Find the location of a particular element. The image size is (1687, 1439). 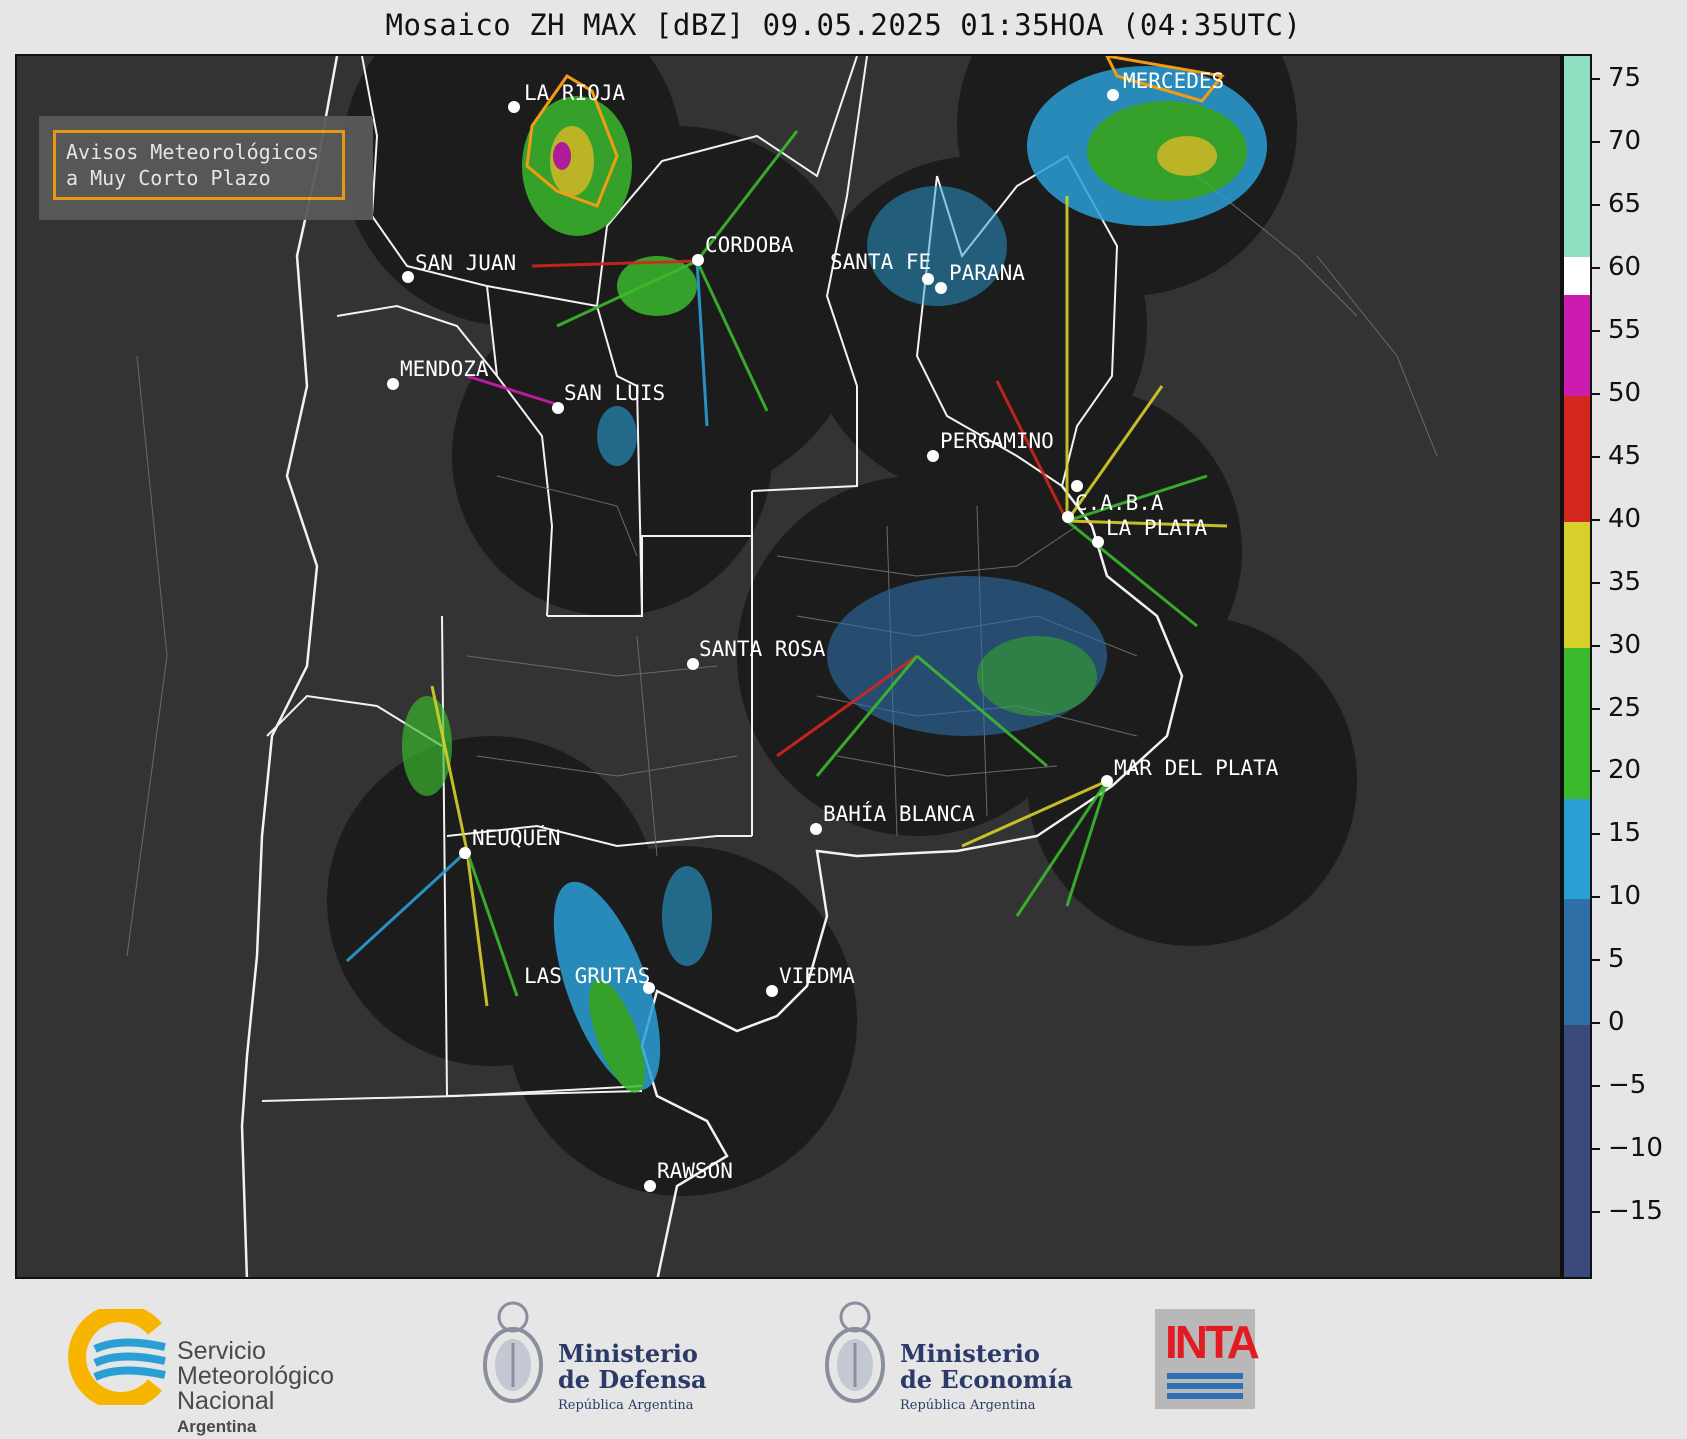

defensa-line2: de Defensa is located at coordinates (632, 1379).